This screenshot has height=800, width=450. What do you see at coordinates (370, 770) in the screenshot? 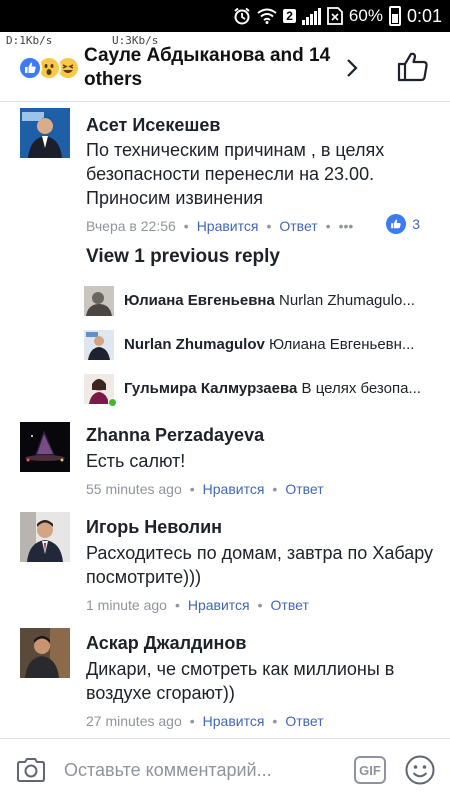
I see `gif-button: GIF` at bounding box center [370, 770].